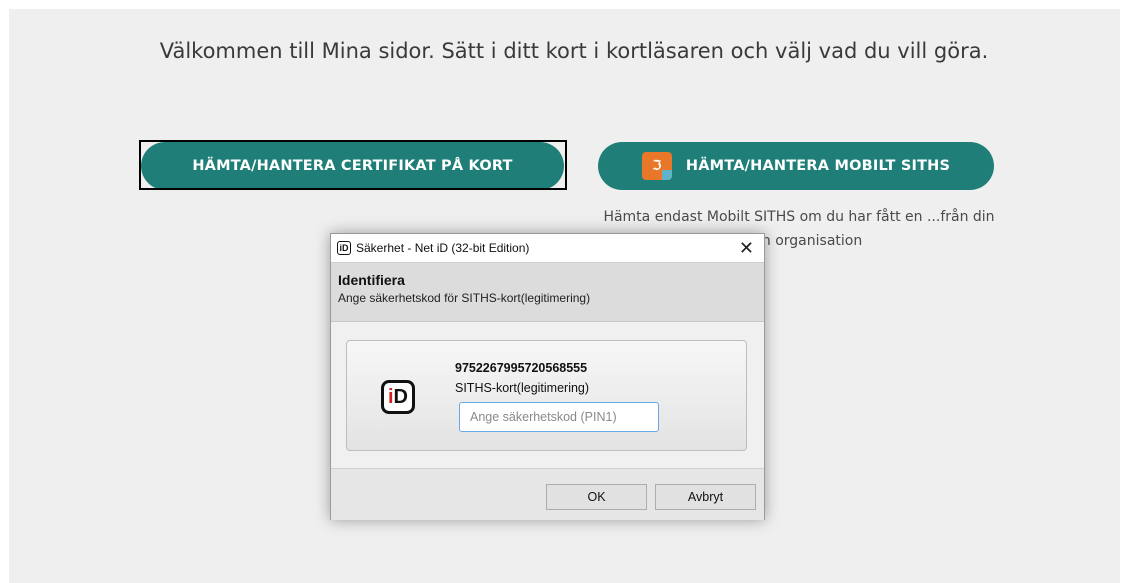 This screenshot has height=583, width=1129. I want to click on get-mobile-siths-button: ℑ HÄMTA/HANTERA MOBILT SITHS, so click(796, 166).